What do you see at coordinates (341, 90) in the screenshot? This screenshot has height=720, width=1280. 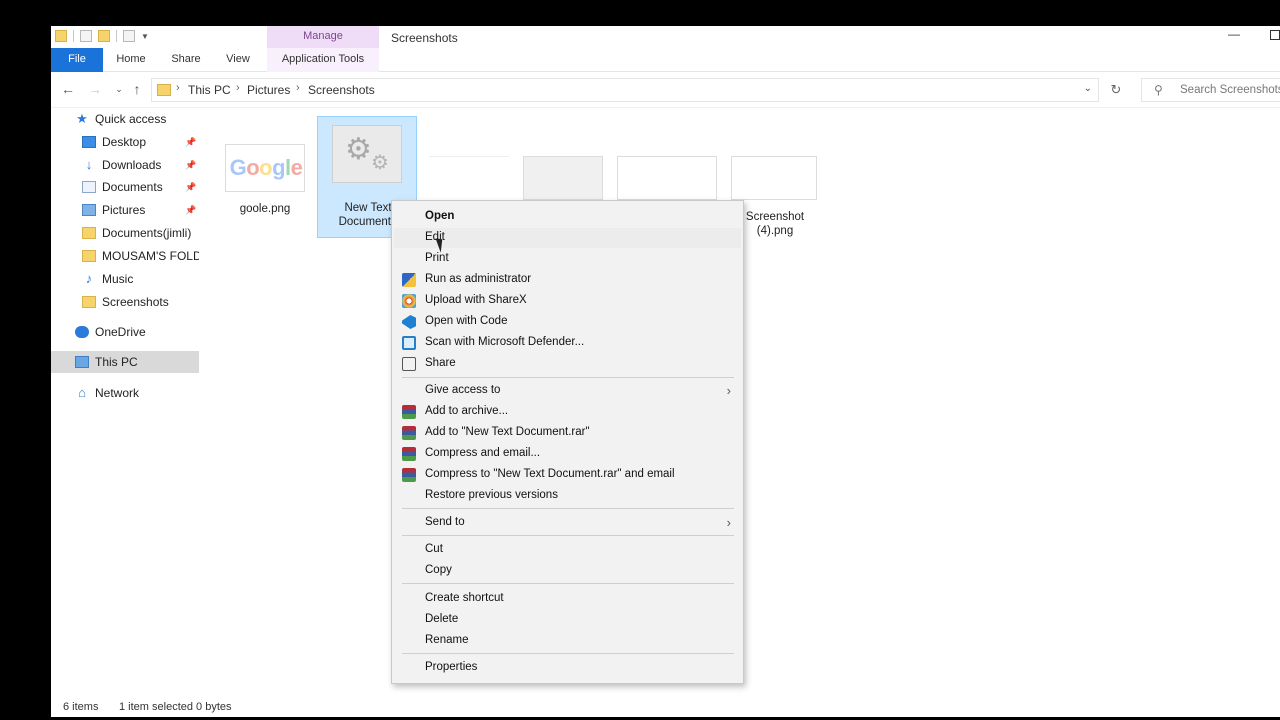 I see `breadcrumb-screenshots: Screenshots` at bounding box center [341, 90].